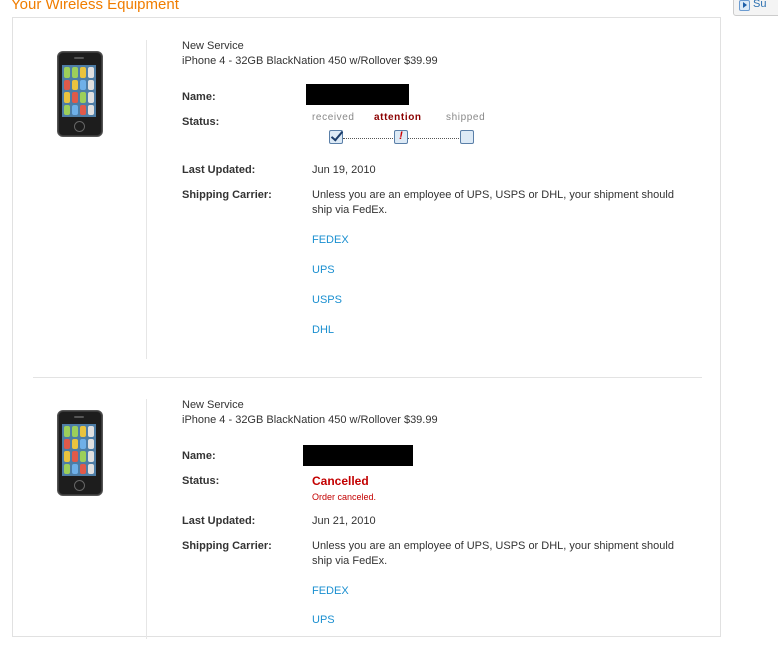  I want to click on status-step-attention: attention, so click(398, 117).